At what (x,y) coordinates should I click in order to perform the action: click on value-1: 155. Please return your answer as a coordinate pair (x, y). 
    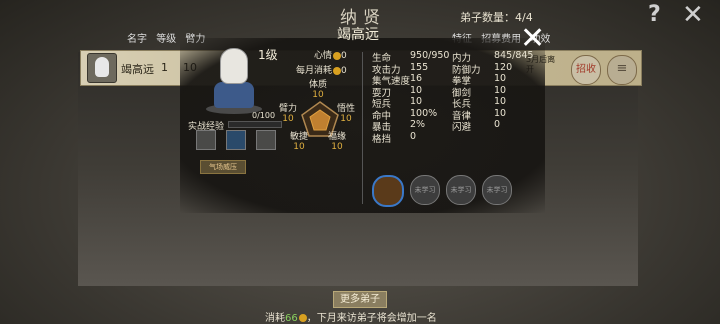
    Looking at the image, I should click on (419, 67).